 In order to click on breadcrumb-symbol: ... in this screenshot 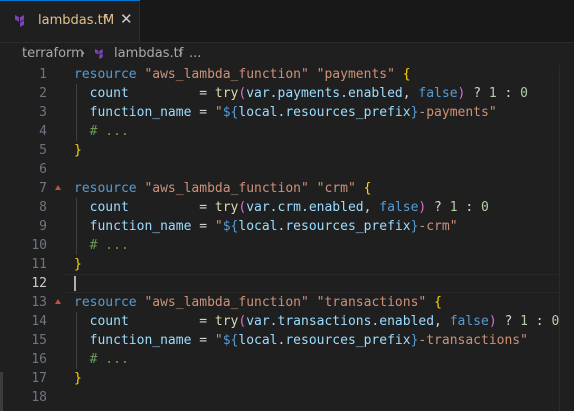, I will do `click(195, 53)`.